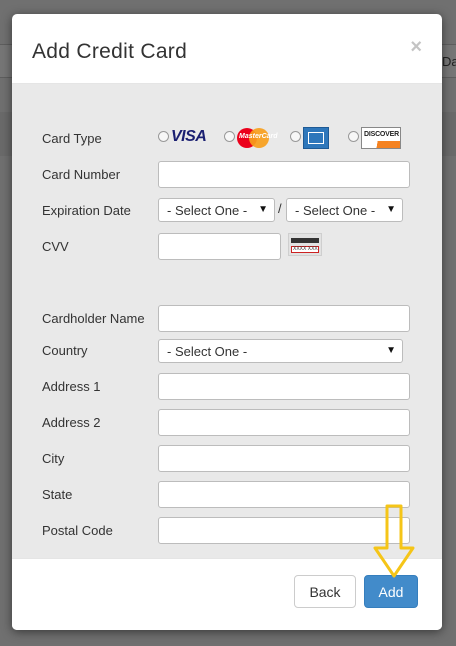 Image resolution: width=456 pixels, height=646 pixels. Describe the element at coordinates (207, 210) in the screenshot. I see `expiration-month-value: - Select One -` at that location.